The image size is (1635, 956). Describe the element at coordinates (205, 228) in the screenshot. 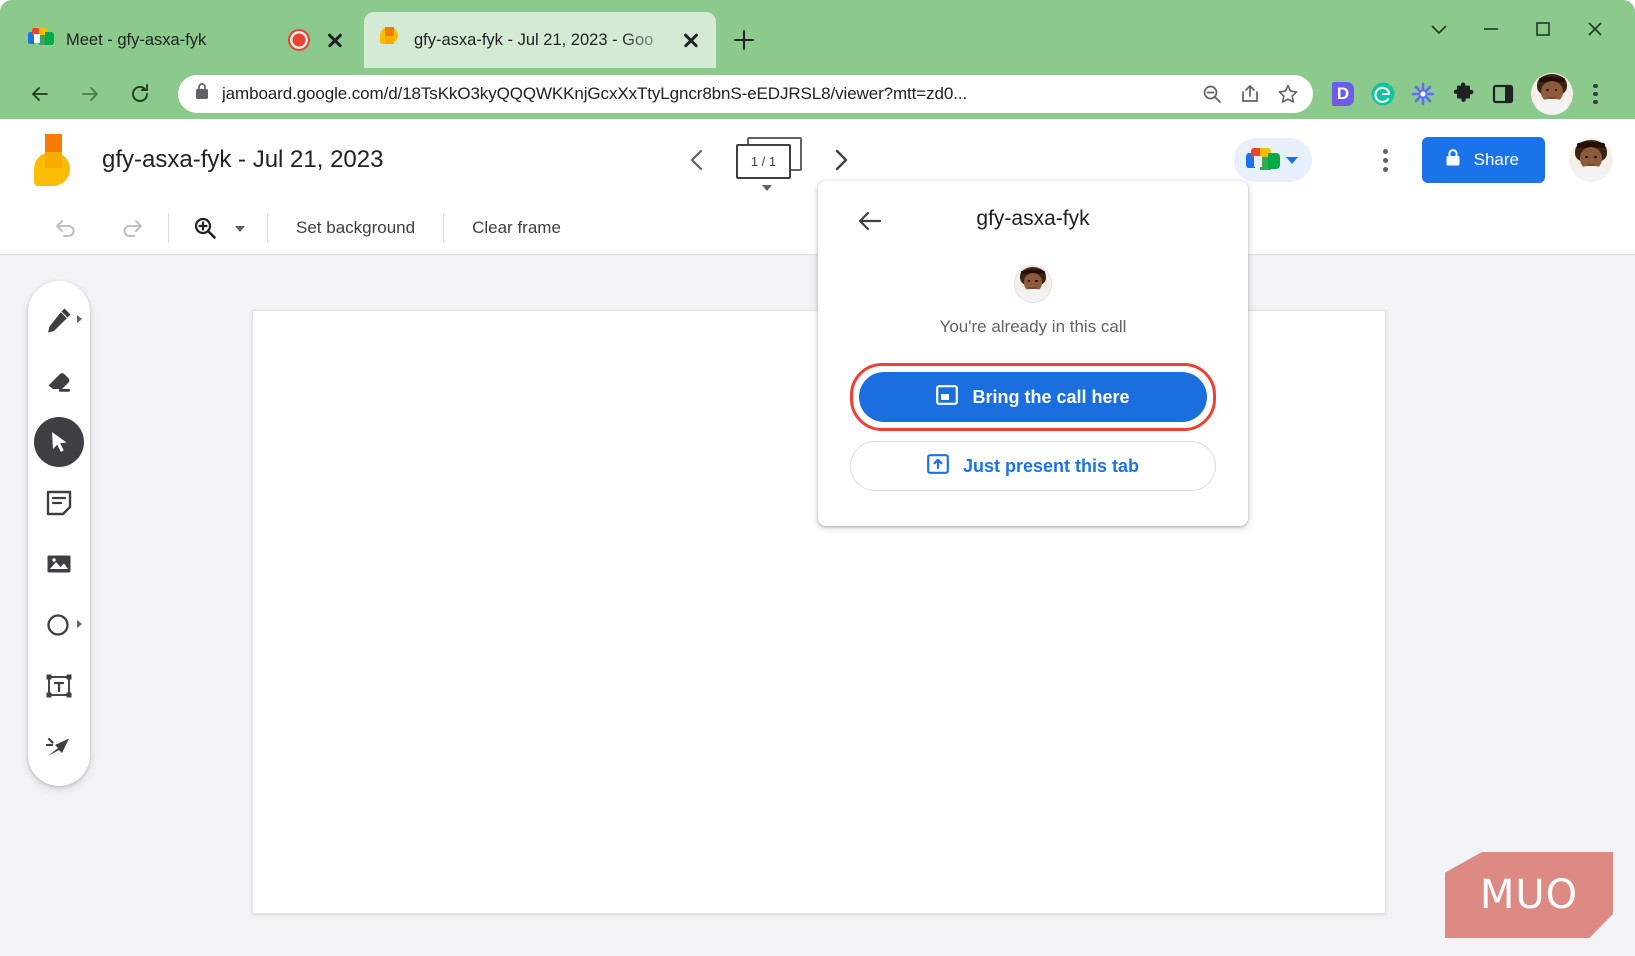

I see `zoom-in-icon` at that location.